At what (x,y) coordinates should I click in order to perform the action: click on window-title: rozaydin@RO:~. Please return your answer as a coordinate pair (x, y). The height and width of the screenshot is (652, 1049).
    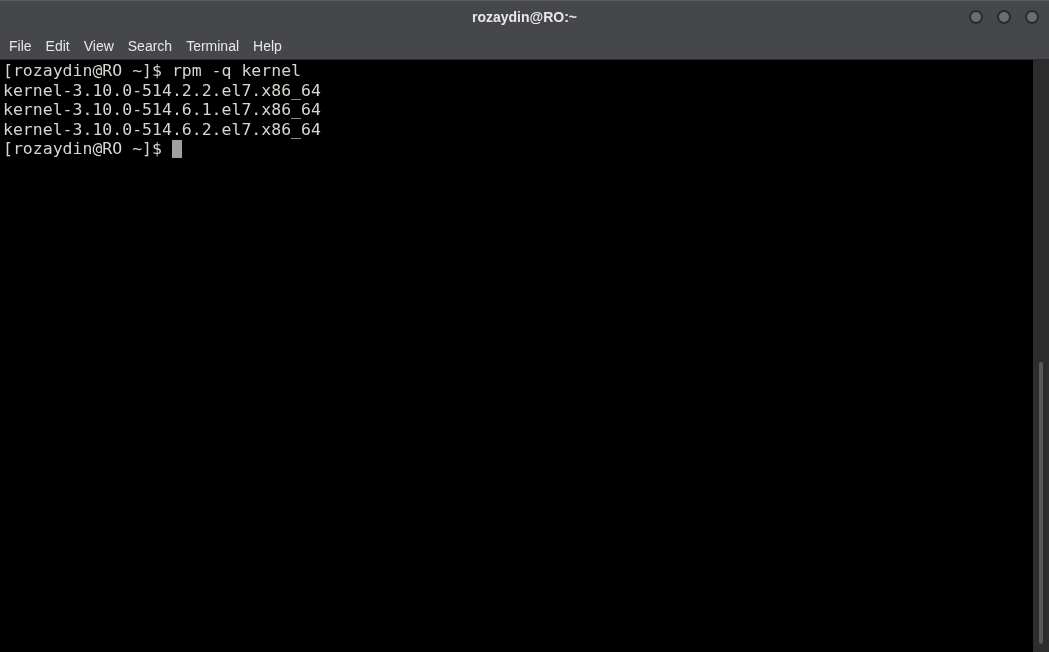
    Looking at the image, I should click on (524, 17).